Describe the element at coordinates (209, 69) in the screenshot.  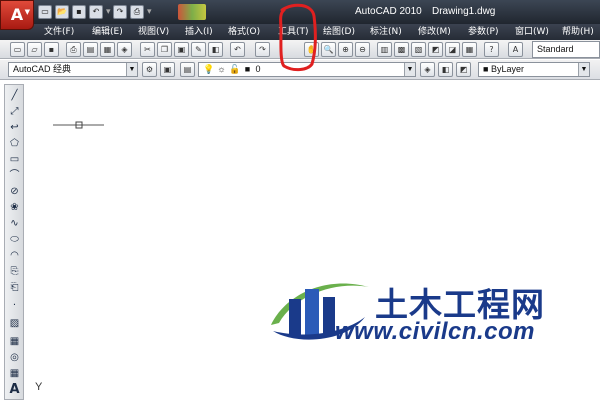
I see `lightbulb-icon: 💡` at that location.